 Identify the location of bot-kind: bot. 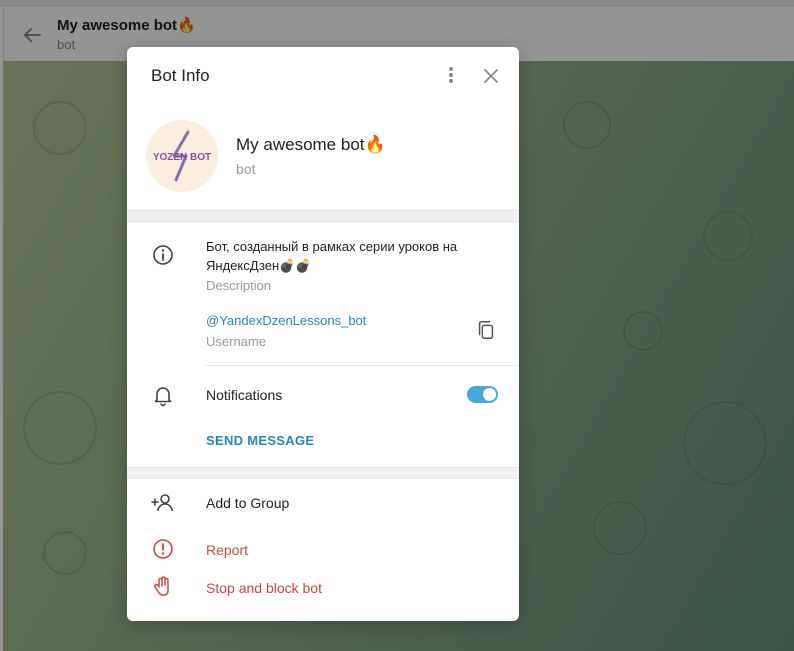
(246, 169).